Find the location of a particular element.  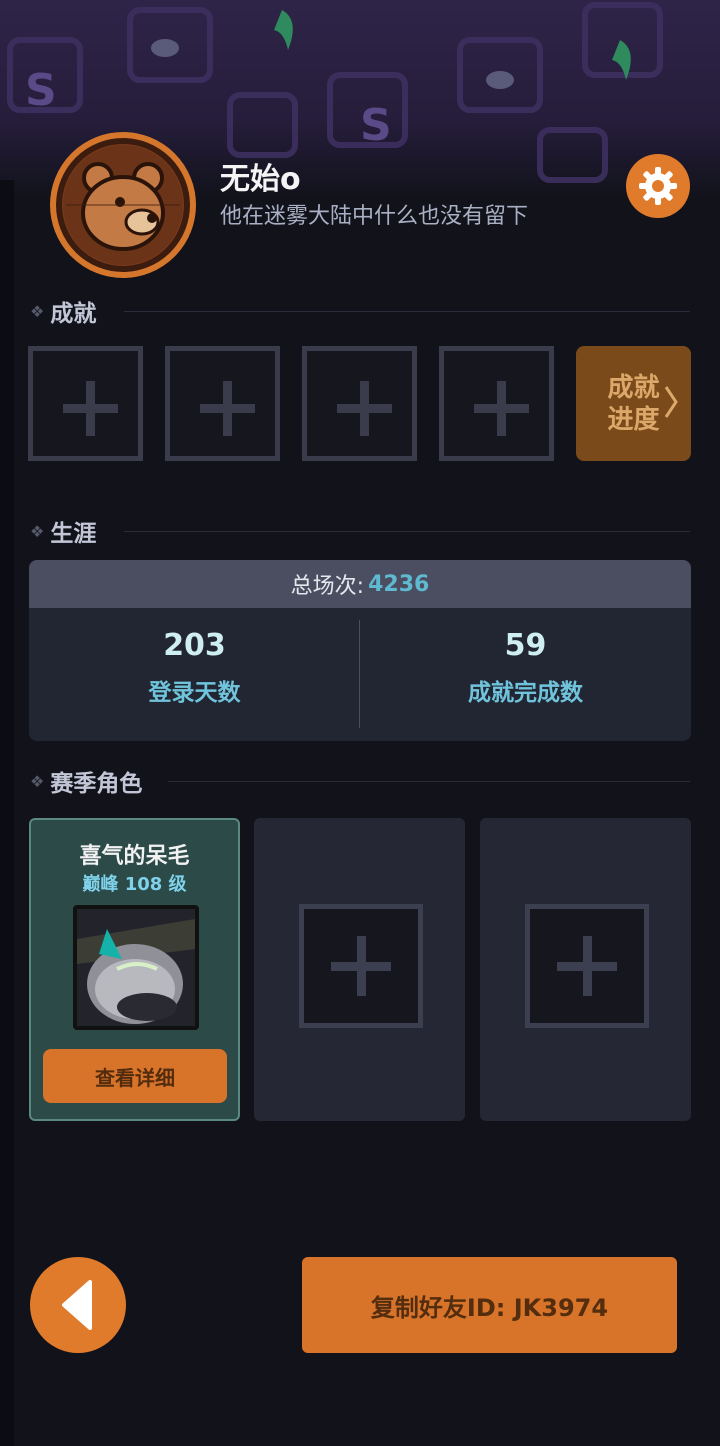

profile-header: 无始o 他在迷雾大陆中什么也没有留下 is located at coordinates (370, 205).